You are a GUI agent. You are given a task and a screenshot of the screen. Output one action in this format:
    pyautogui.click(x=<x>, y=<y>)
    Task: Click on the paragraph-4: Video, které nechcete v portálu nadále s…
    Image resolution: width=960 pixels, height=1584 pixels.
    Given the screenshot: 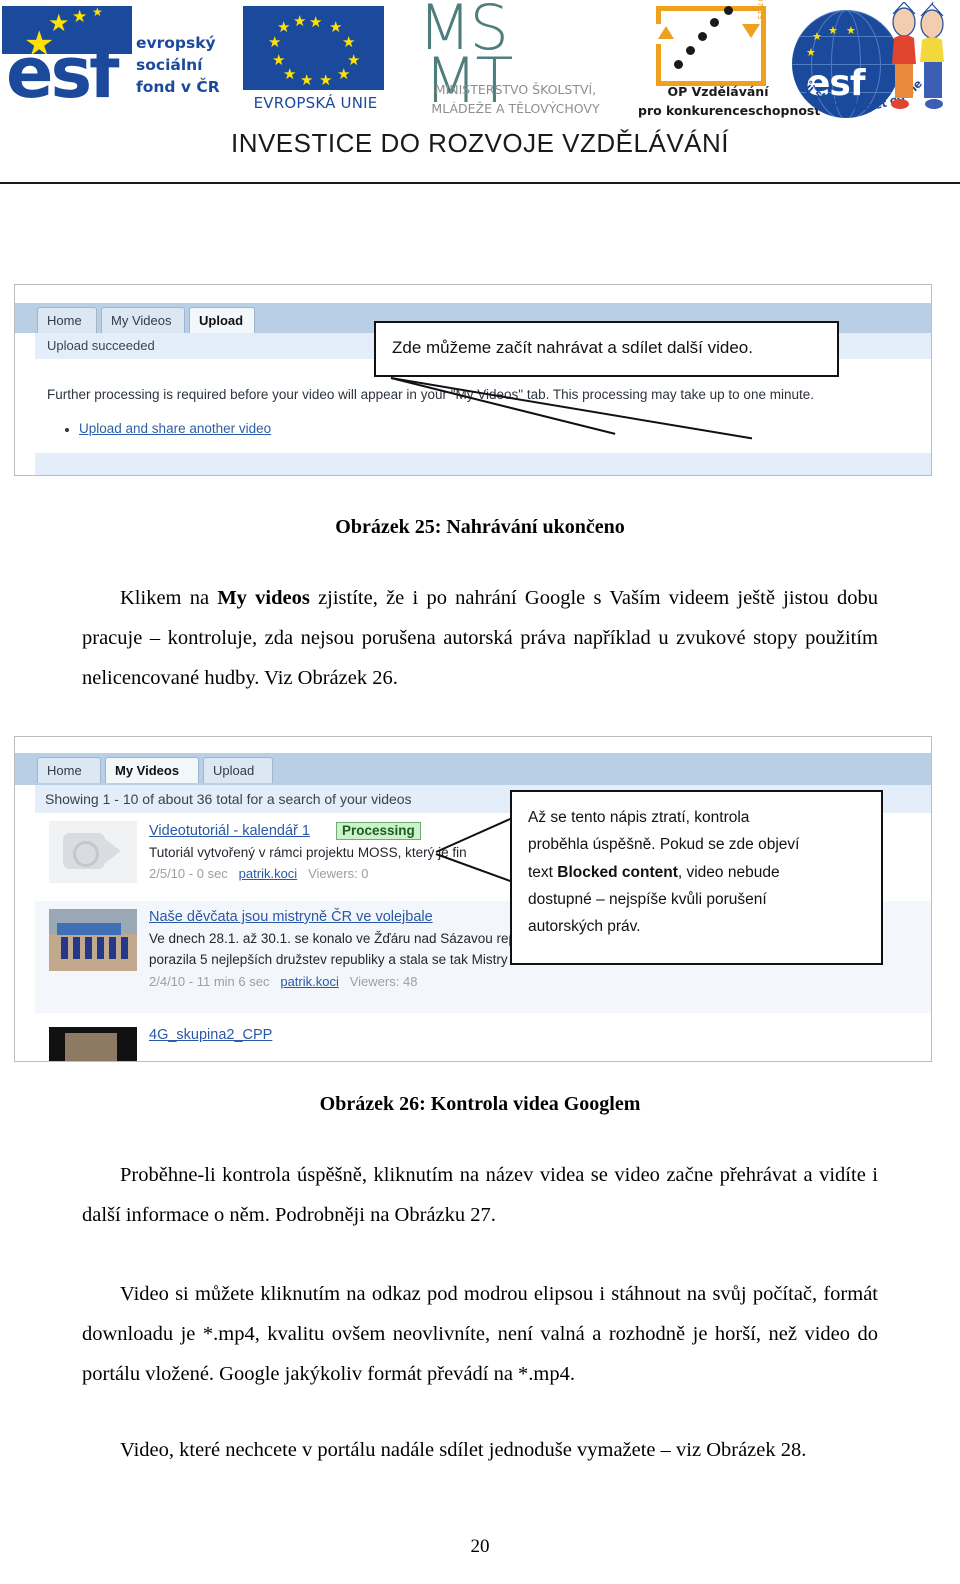 What is the action you would take?
    pyautogui.click(x=480, y=1450)
    